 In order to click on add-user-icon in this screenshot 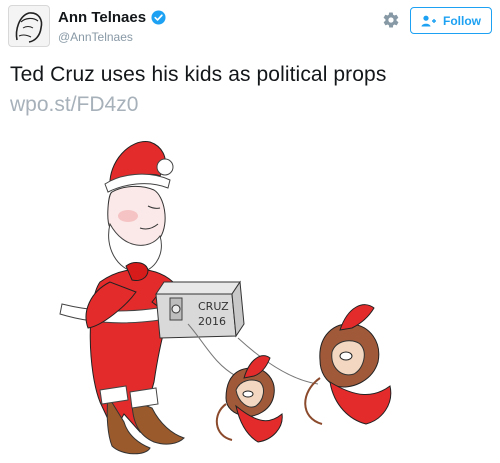, I will do `click(428, 20)`.